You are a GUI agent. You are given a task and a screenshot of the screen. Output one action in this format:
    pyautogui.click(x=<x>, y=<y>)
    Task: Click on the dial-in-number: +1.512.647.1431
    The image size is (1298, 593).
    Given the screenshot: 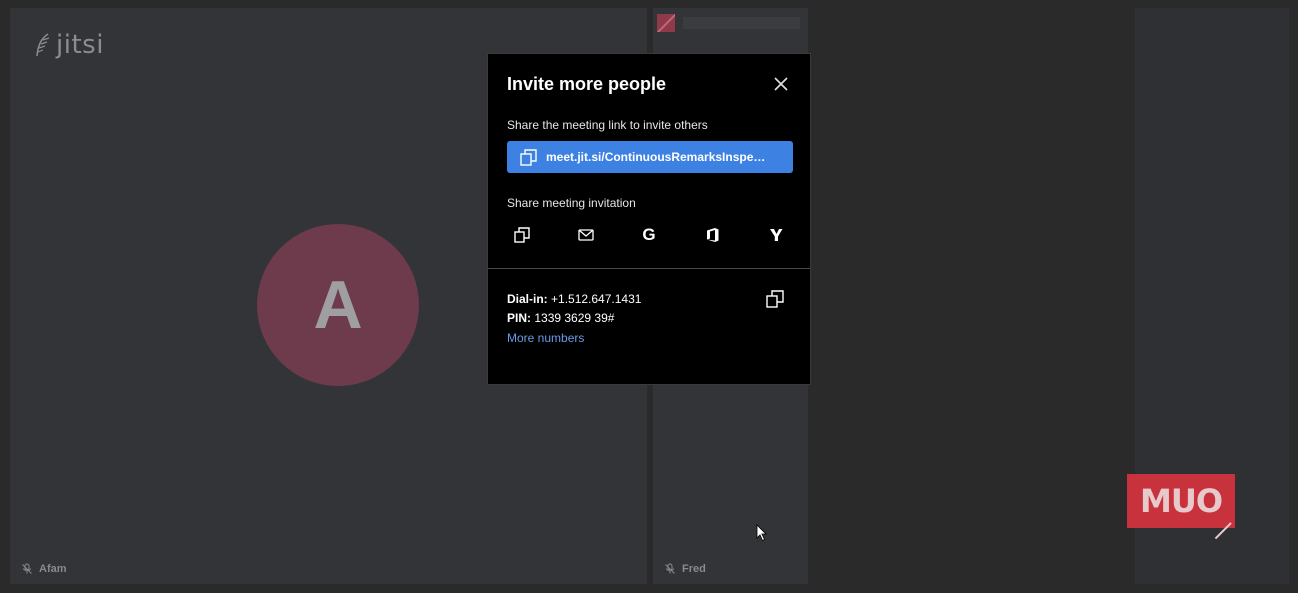 What is the action you would take?
    pyautogui.click(x=596, y=299)
    